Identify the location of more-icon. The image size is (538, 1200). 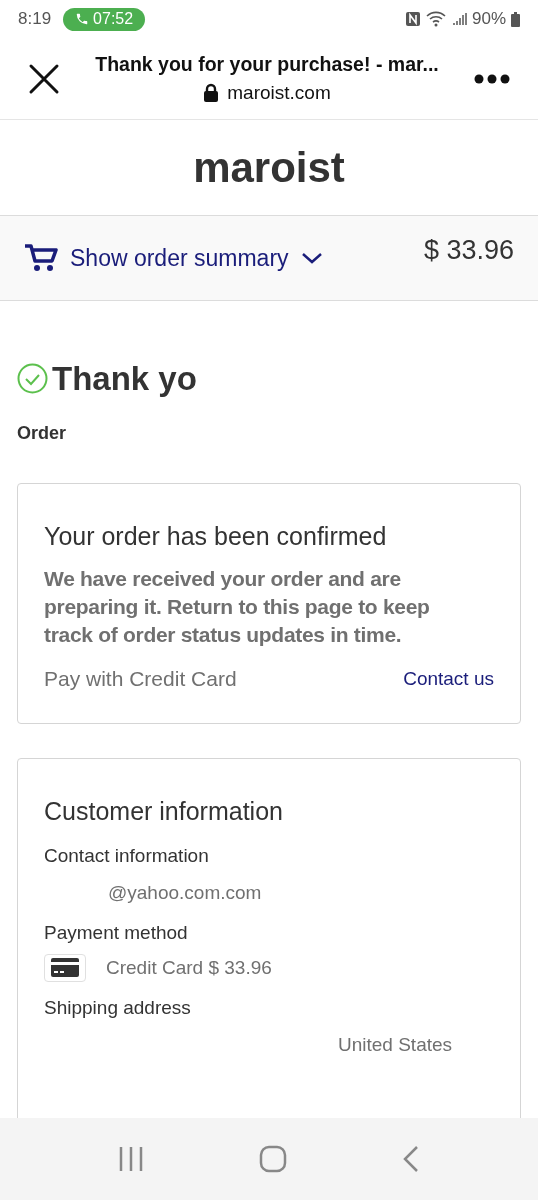
(492, 78).